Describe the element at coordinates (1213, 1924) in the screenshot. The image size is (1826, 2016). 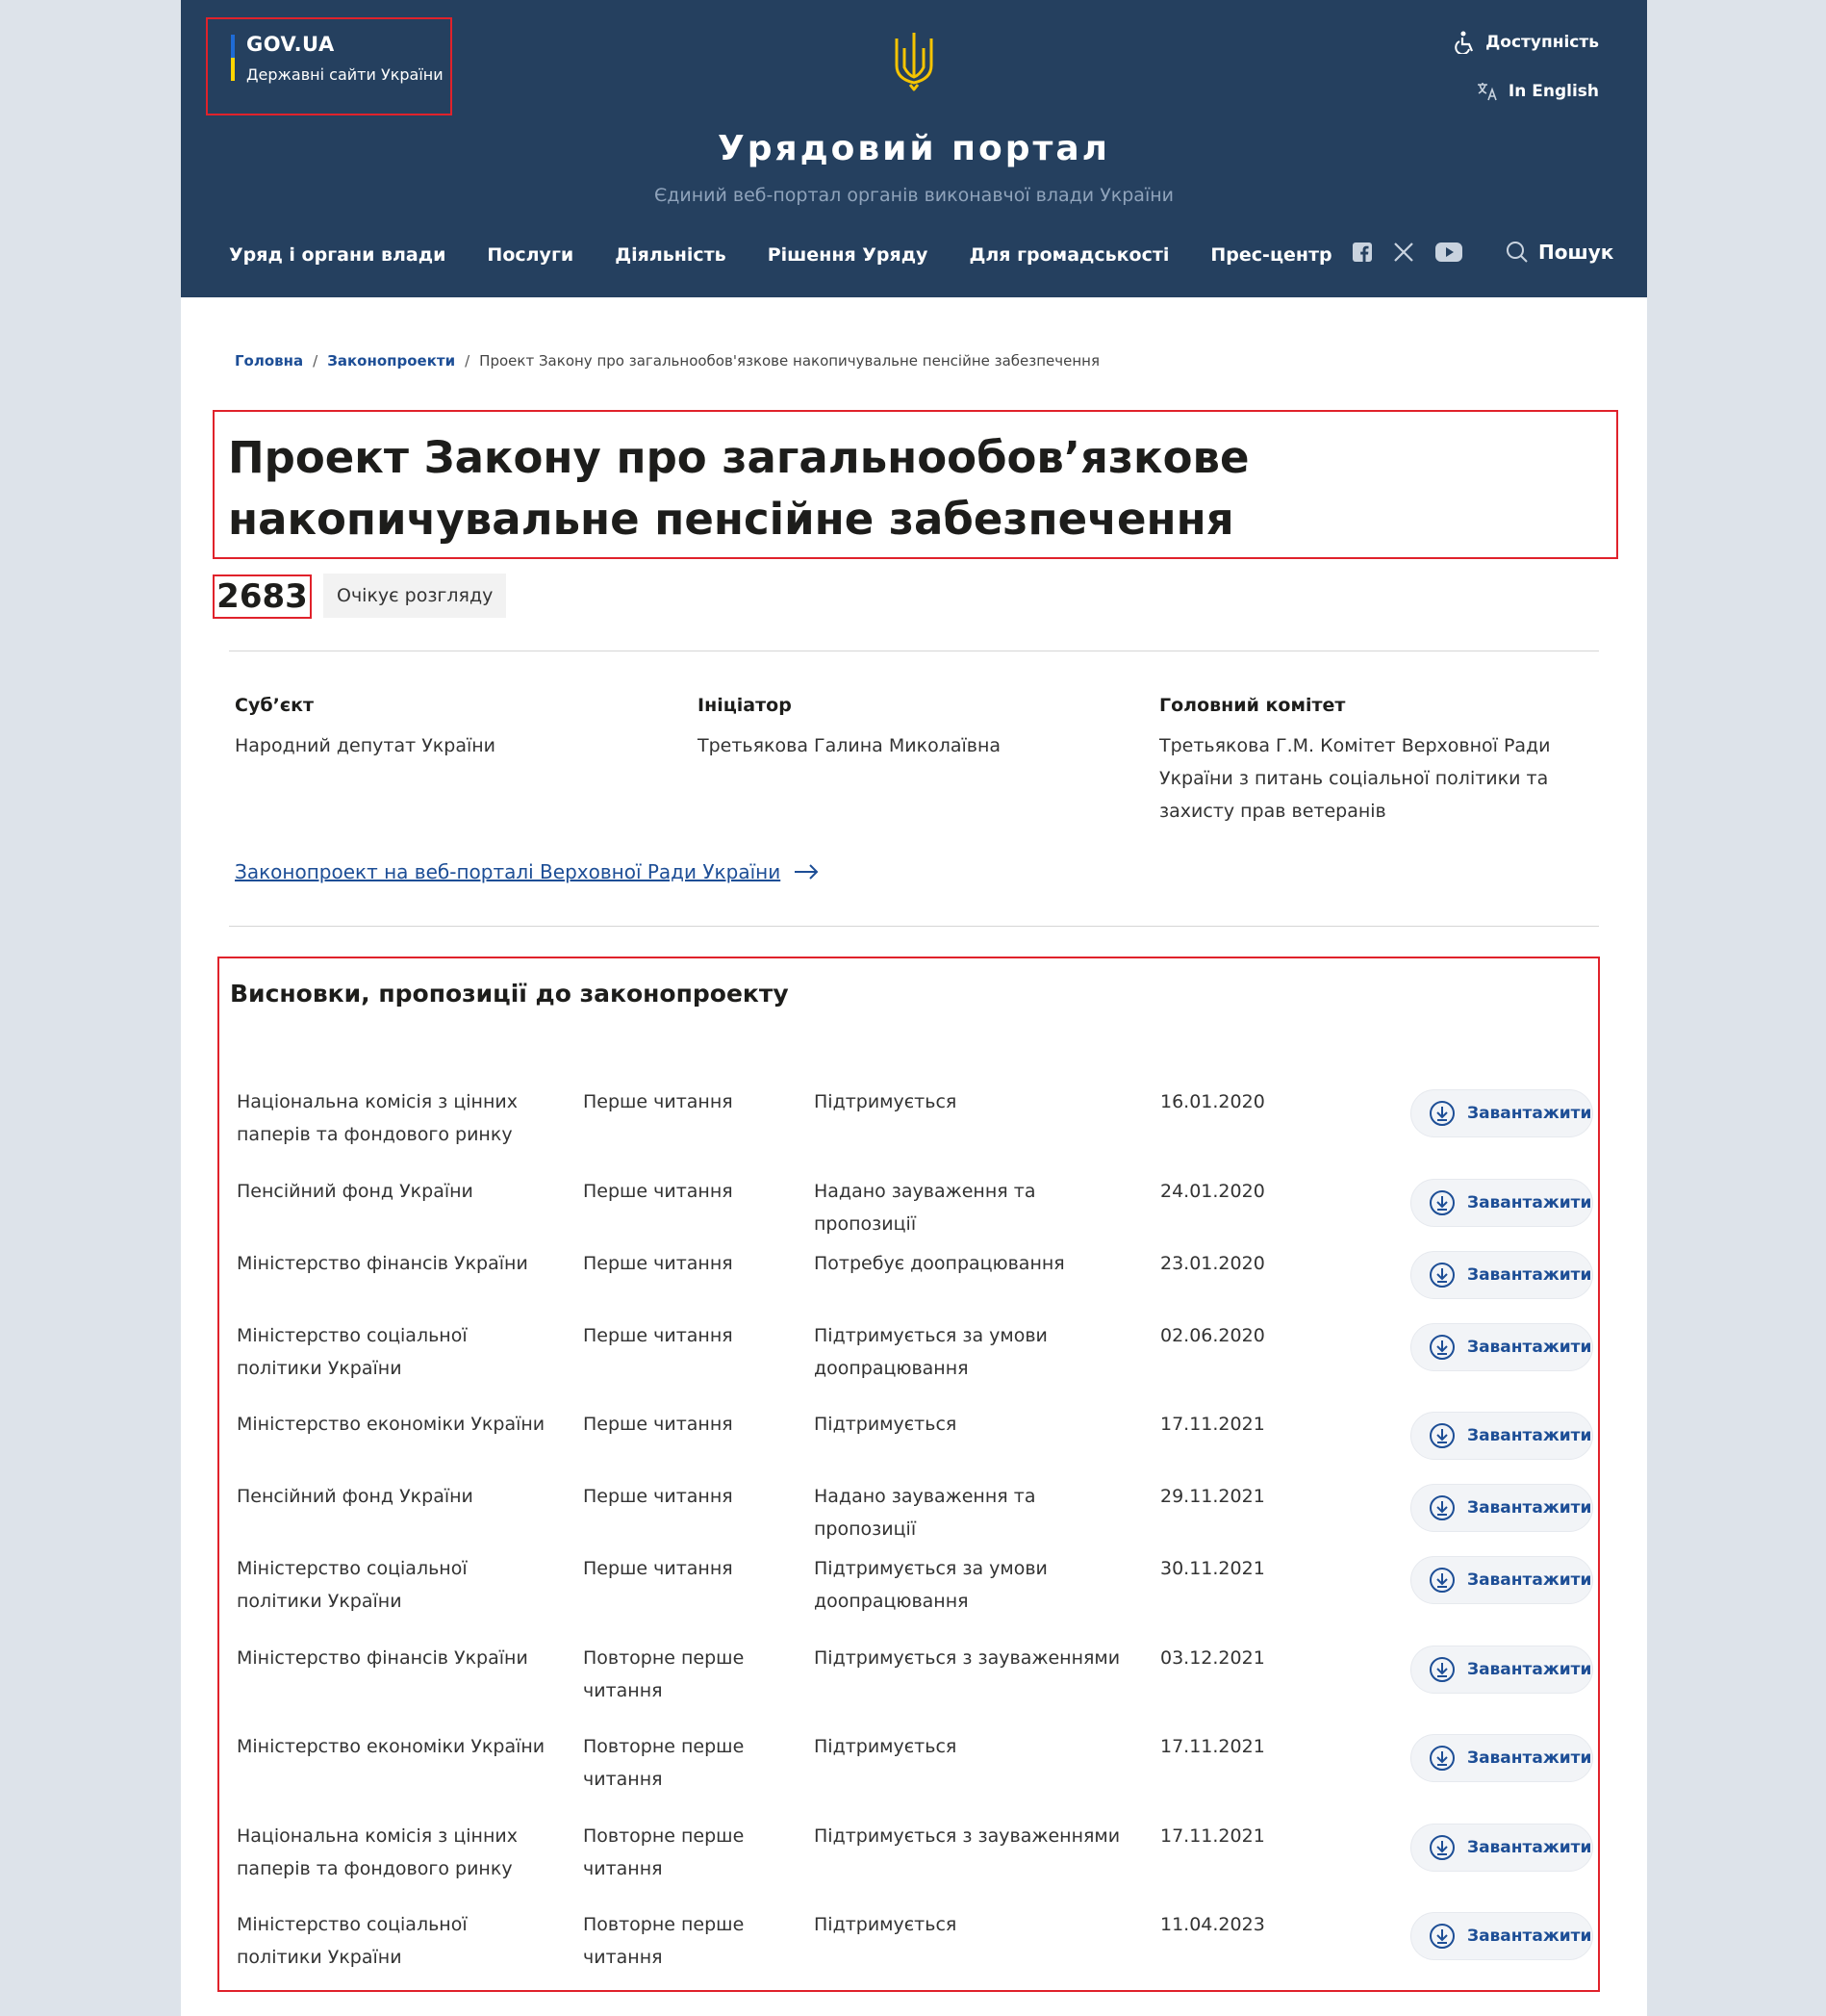
I see `row-date: 11.04.2023` at that location.